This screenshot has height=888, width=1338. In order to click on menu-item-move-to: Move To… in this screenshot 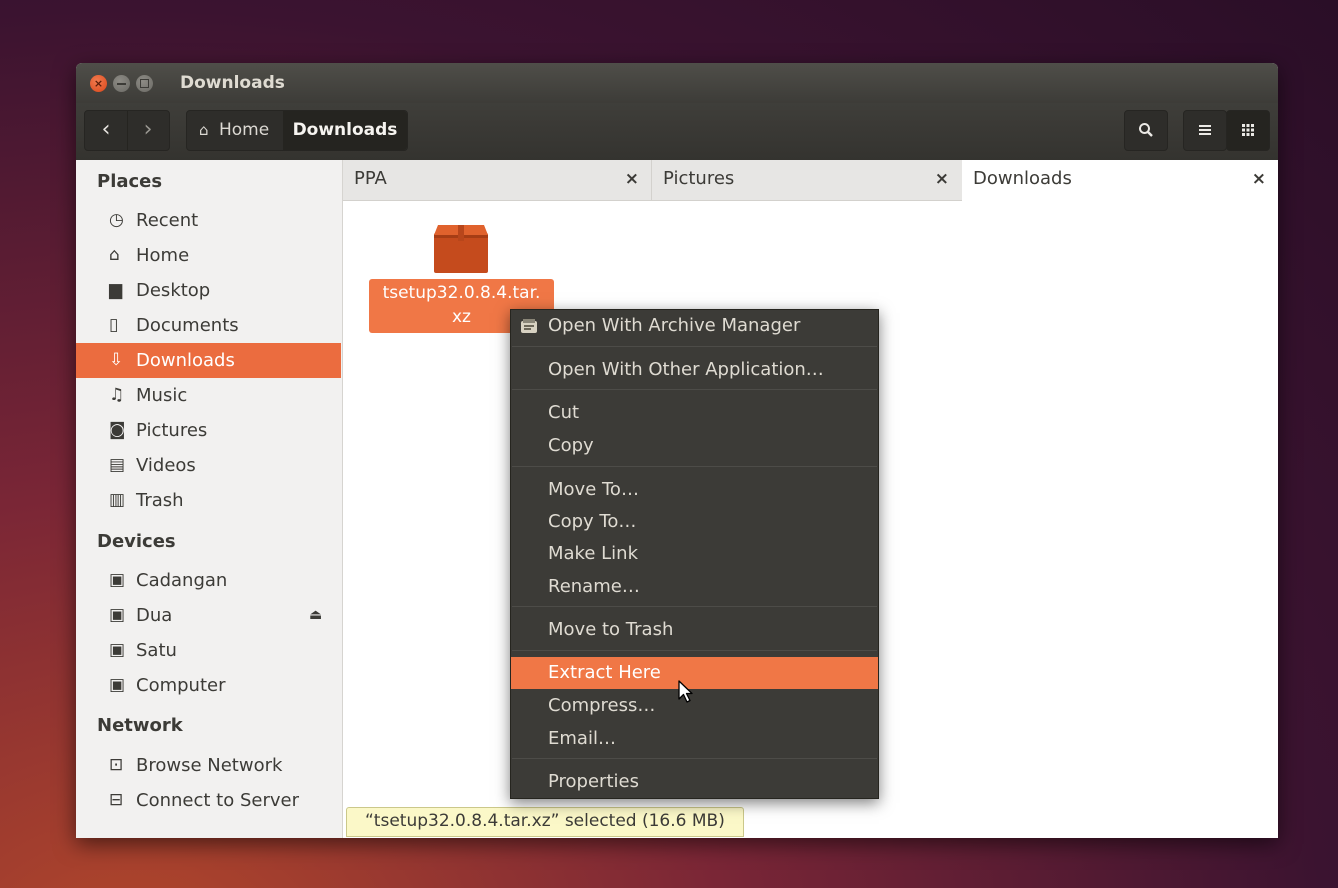, I will do `click(694, 490)`.